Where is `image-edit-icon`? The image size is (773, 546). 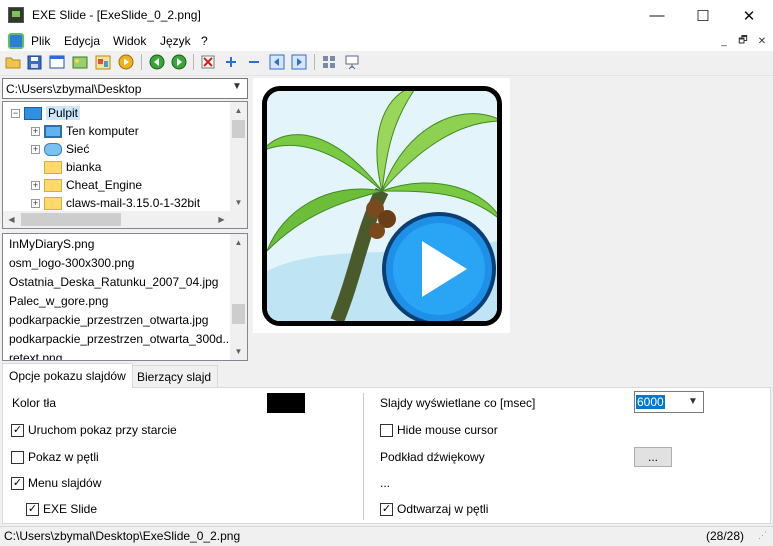 image-edit-icon is located at coordinates (80, 62).